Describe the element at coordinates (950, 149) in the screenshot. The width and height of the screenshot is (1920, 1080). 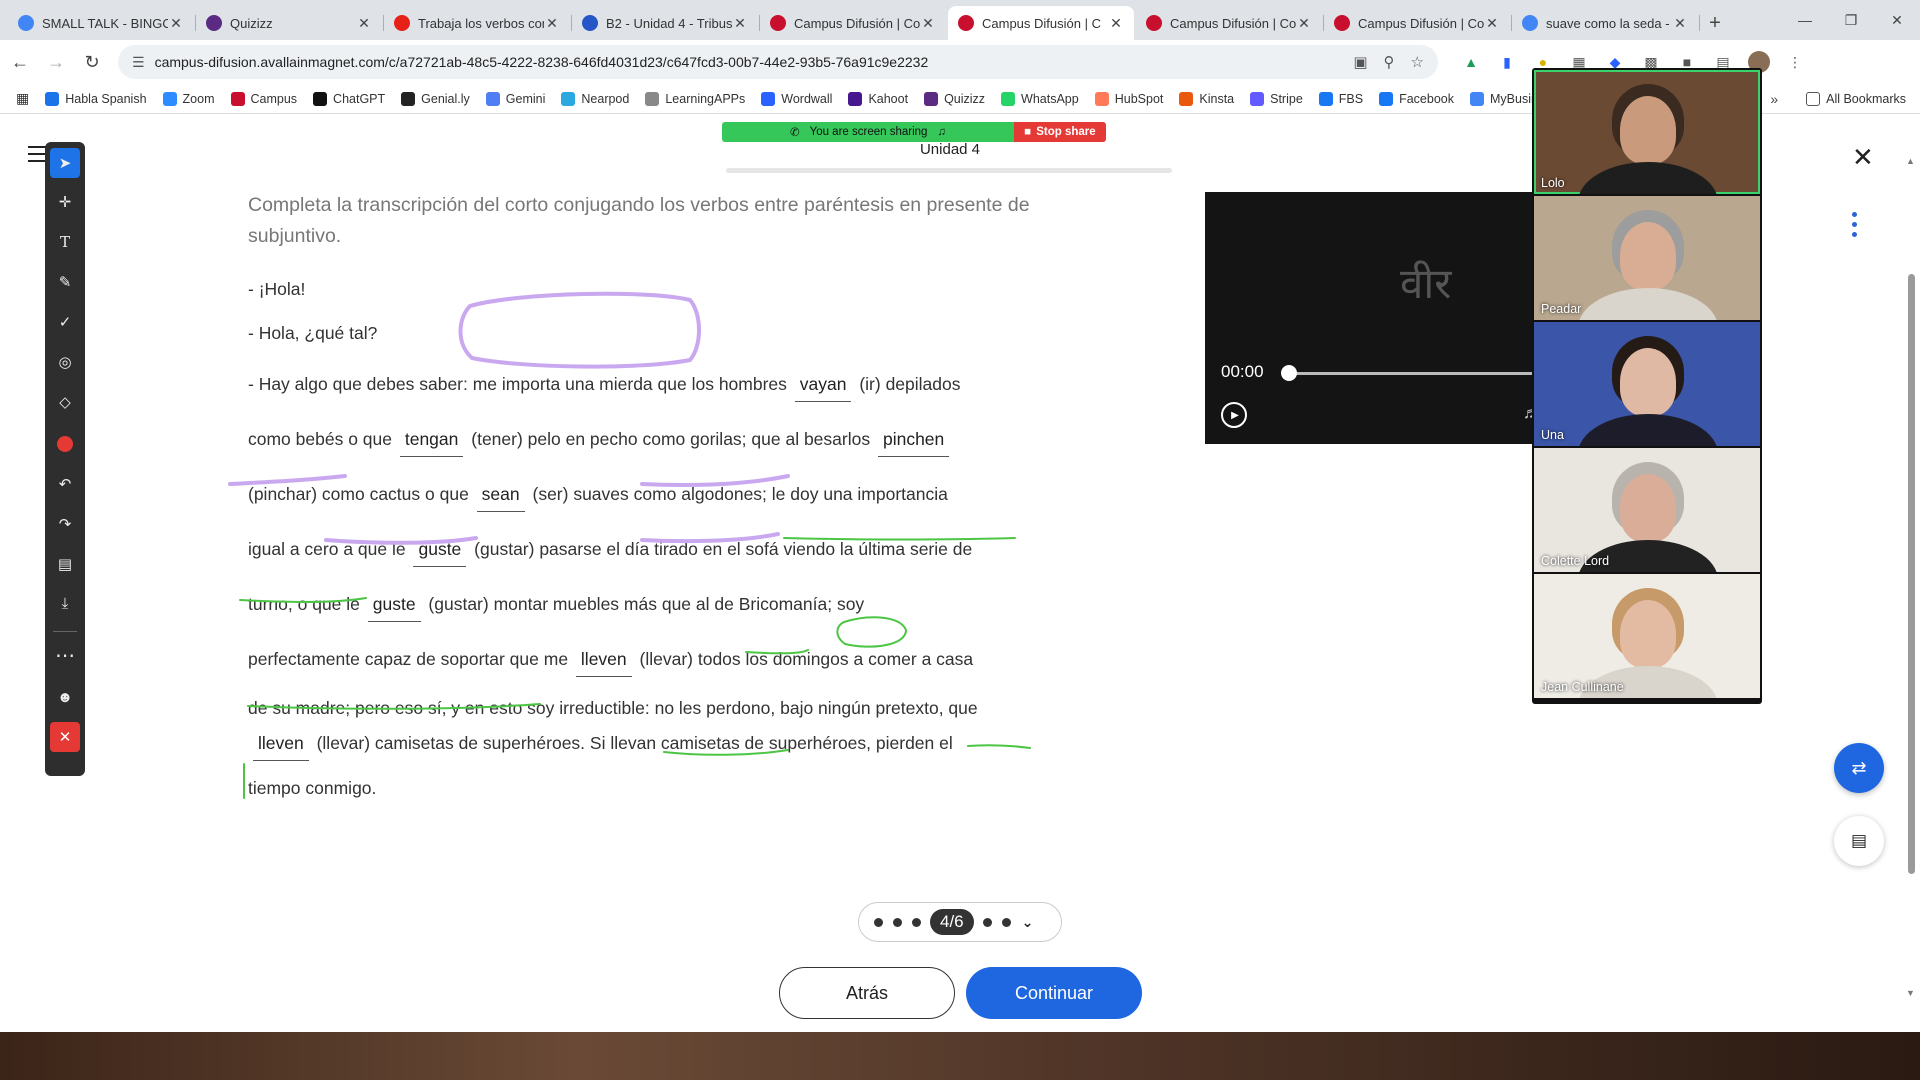
I see `unit-title: Unidad 4` at that location.